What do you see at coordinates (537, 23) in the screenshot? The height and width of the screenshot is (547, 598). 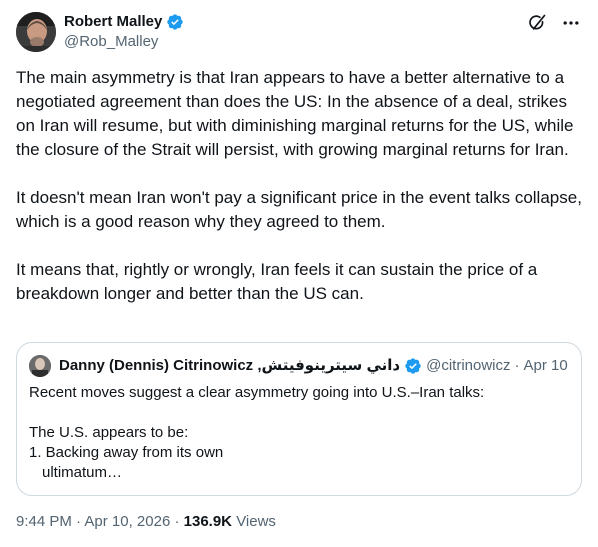 I see `grok-icon` at bounding box center [537, 23].